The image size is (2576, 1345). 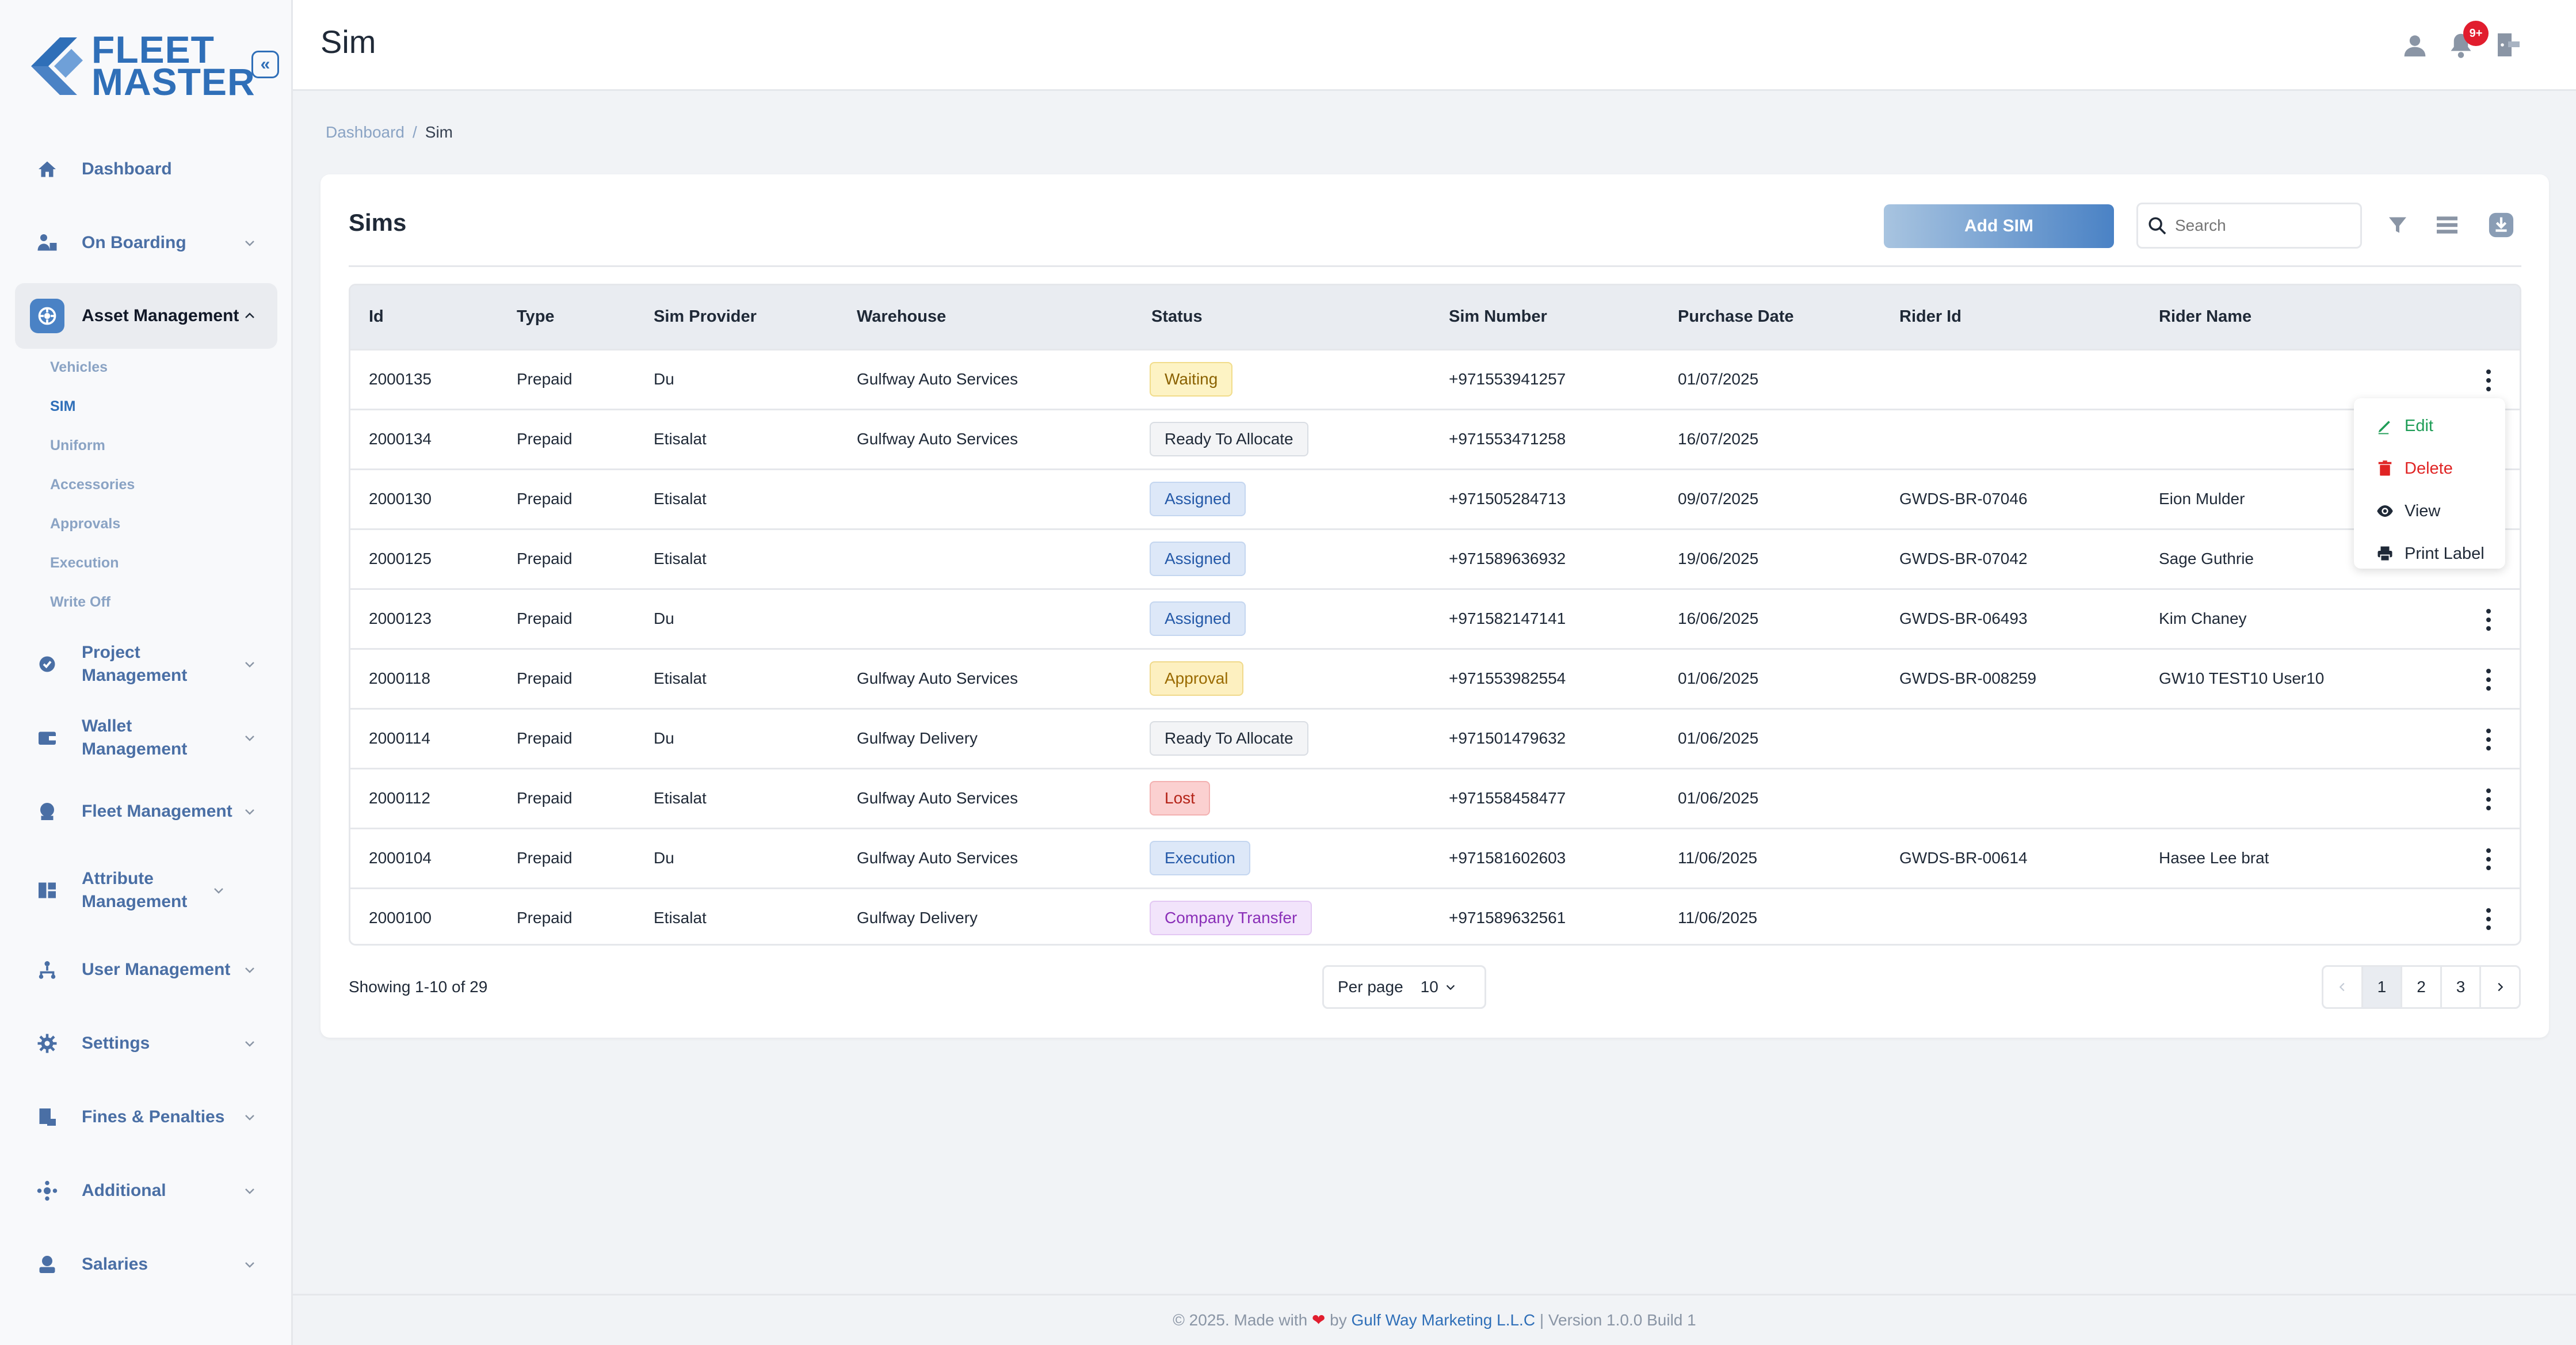 I want to click on filter-icon, so click(x=2397, y=225).